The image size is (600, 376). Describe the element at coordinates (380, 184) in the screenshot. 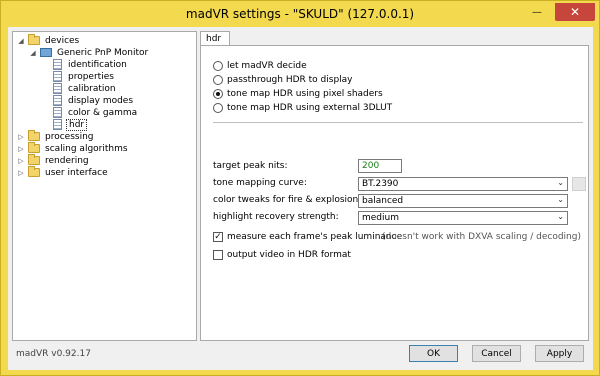

I see `select-value: BT.2390` at that location.